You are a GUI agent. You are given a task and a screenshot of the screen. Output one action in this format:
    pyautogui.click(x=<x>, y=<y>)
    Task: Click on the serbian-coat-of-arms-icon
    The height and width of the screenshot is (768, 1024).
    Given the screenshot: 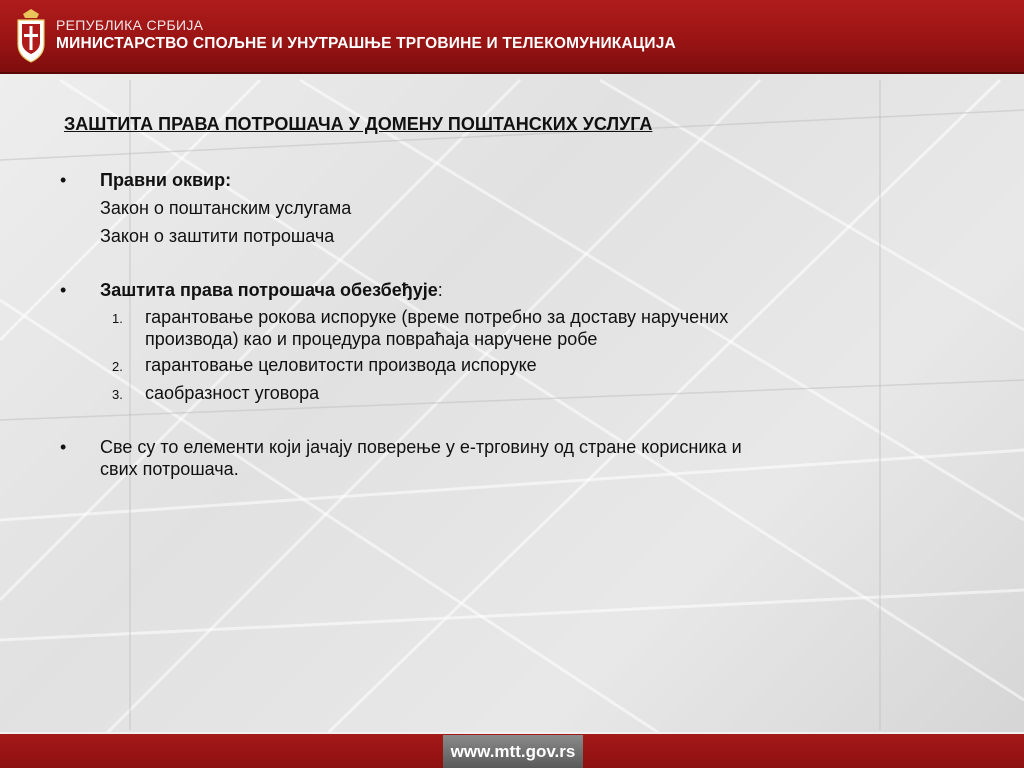 What is the action you would take?
    pyautogui.click(x=31, y=36)
    